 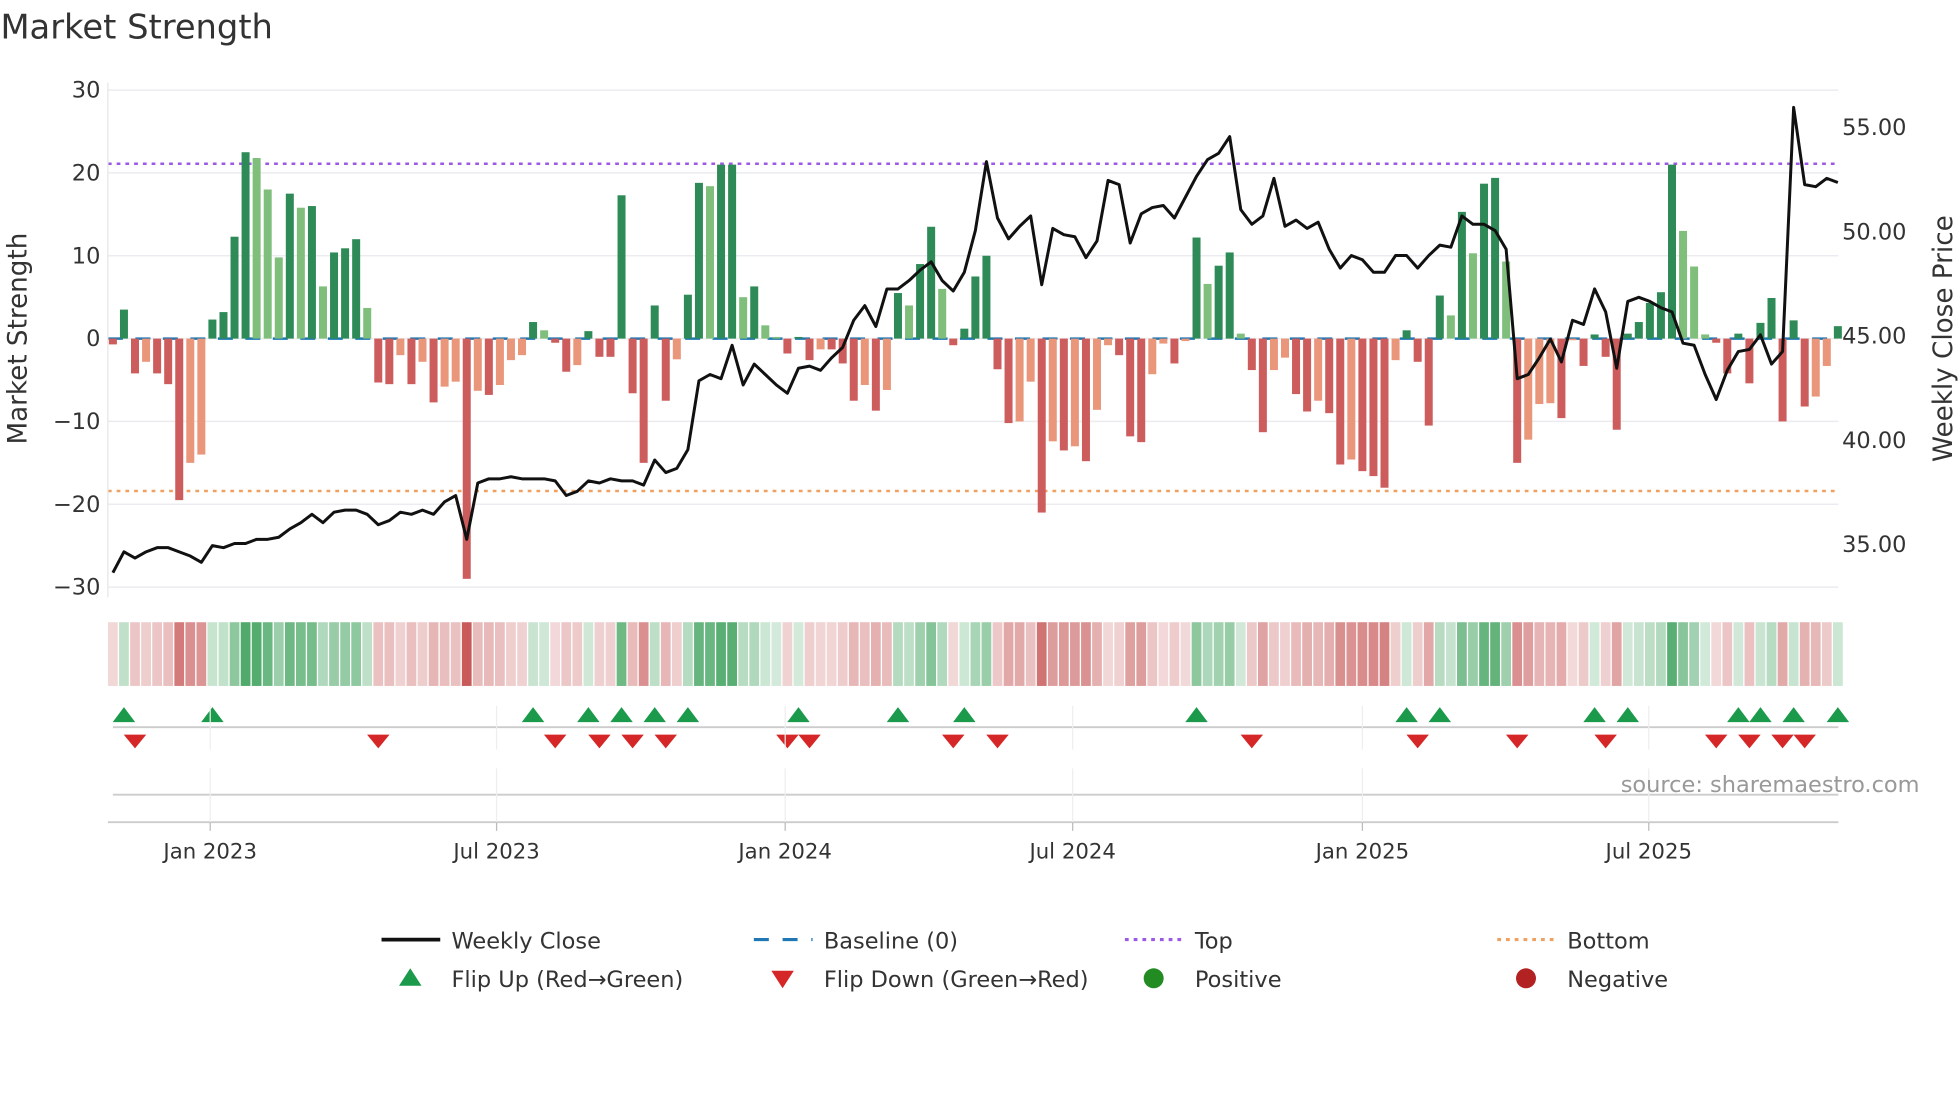 I want to click on y-tick-label: −10, so click(x=76, y=422).